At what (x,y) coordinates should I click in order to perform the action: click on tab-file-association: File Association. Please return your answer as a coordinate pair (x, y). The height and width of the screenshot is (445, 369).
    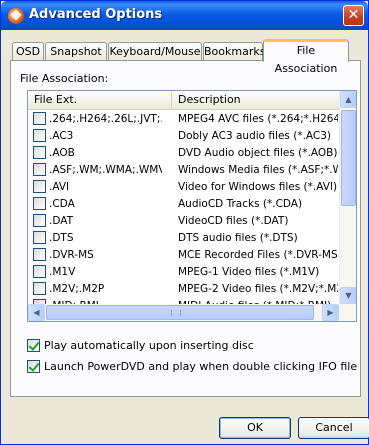
    Looking at the image, I should click on (306, 57).